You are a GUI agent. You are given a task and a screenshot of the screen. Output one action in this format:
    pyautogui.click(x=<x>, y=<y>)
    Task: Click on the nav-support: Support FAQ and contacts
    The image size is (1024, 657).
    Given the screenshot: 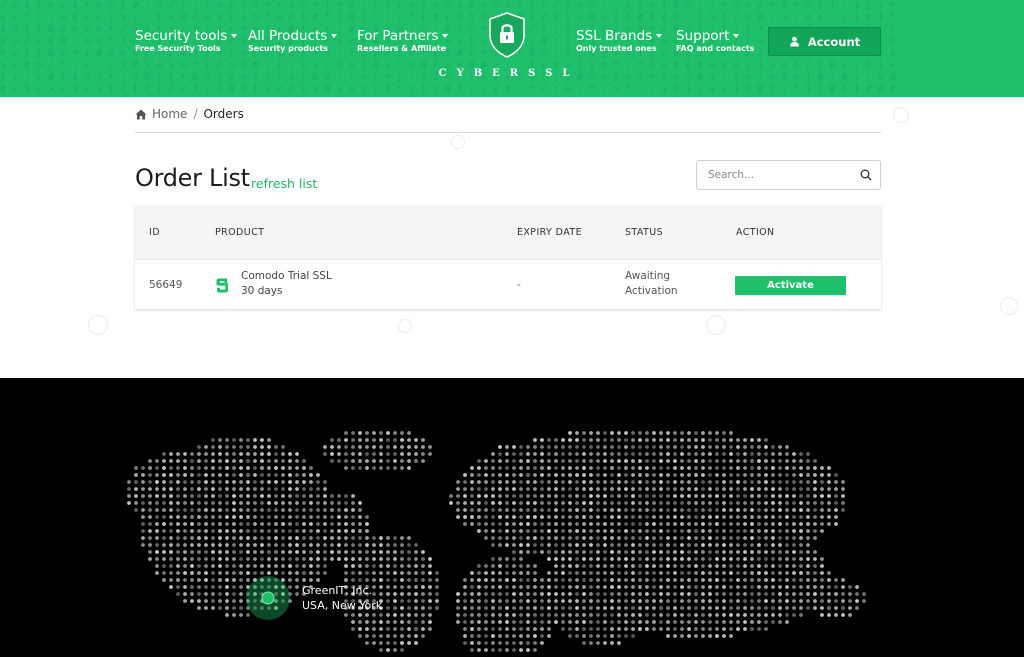 What is the action you would take?
    pyautogui.click(x=715, y=41)
    